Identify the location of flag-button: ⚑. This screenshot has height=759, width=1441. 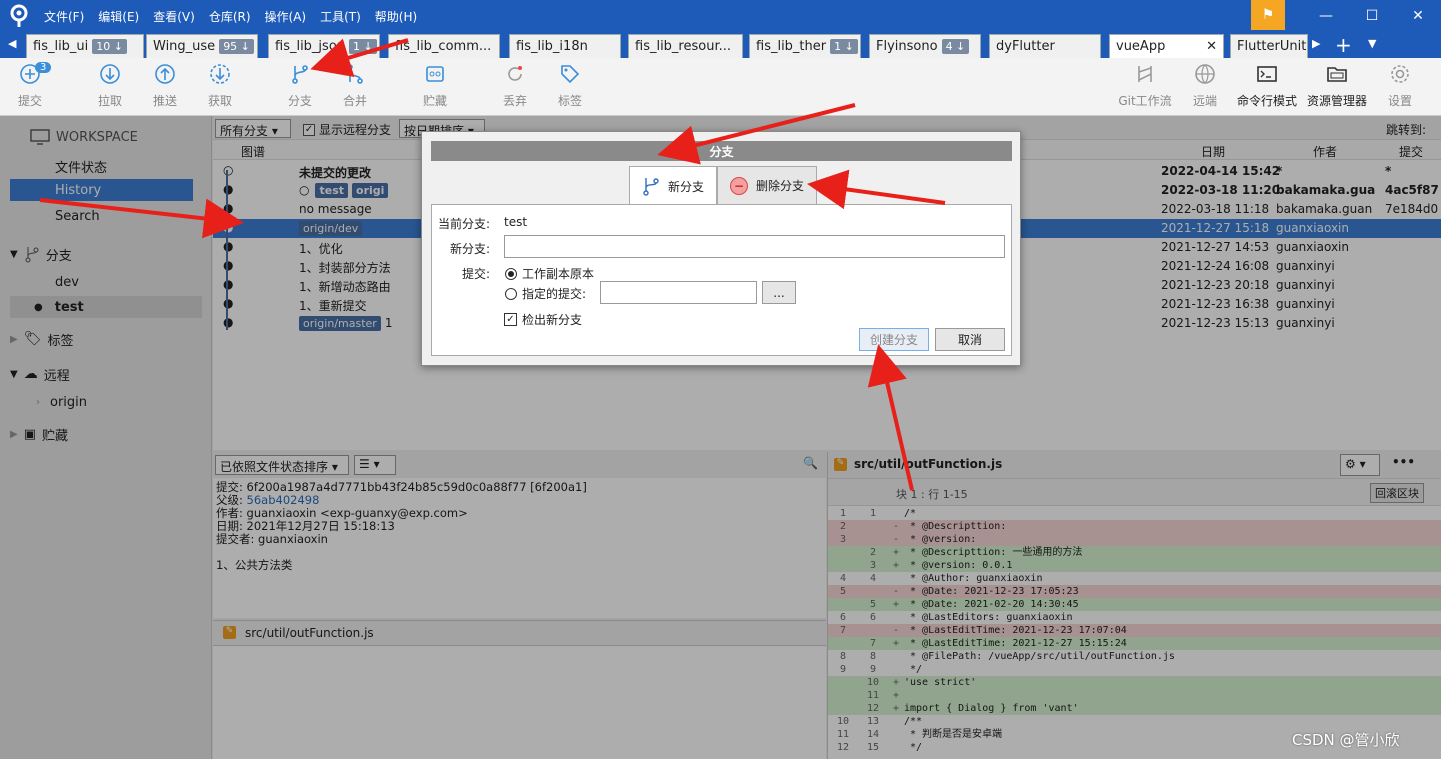
(1268, 15).